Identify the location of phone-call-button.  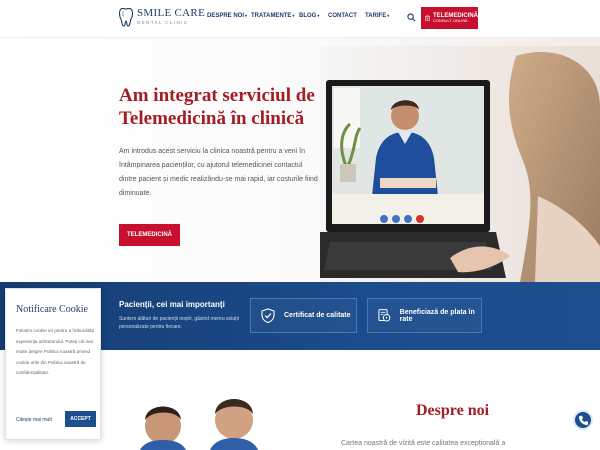
(583, 420).